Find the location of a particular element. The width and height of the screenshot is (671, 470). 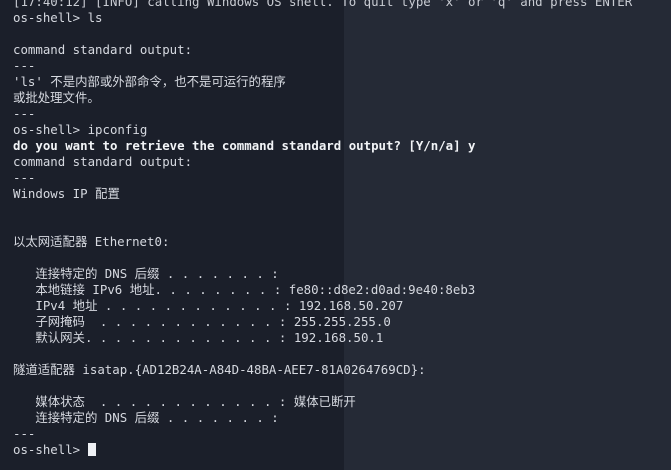

output-line: Windows IP 配置 is located at coordinates (66, 193).